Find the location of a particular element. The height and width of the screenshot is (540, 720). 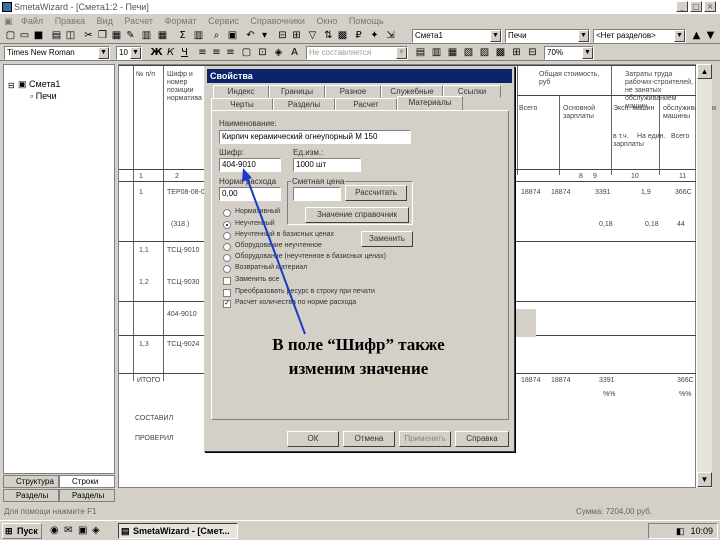

windows-logo-icon: ⊞ is located at coordinates (9, 531).